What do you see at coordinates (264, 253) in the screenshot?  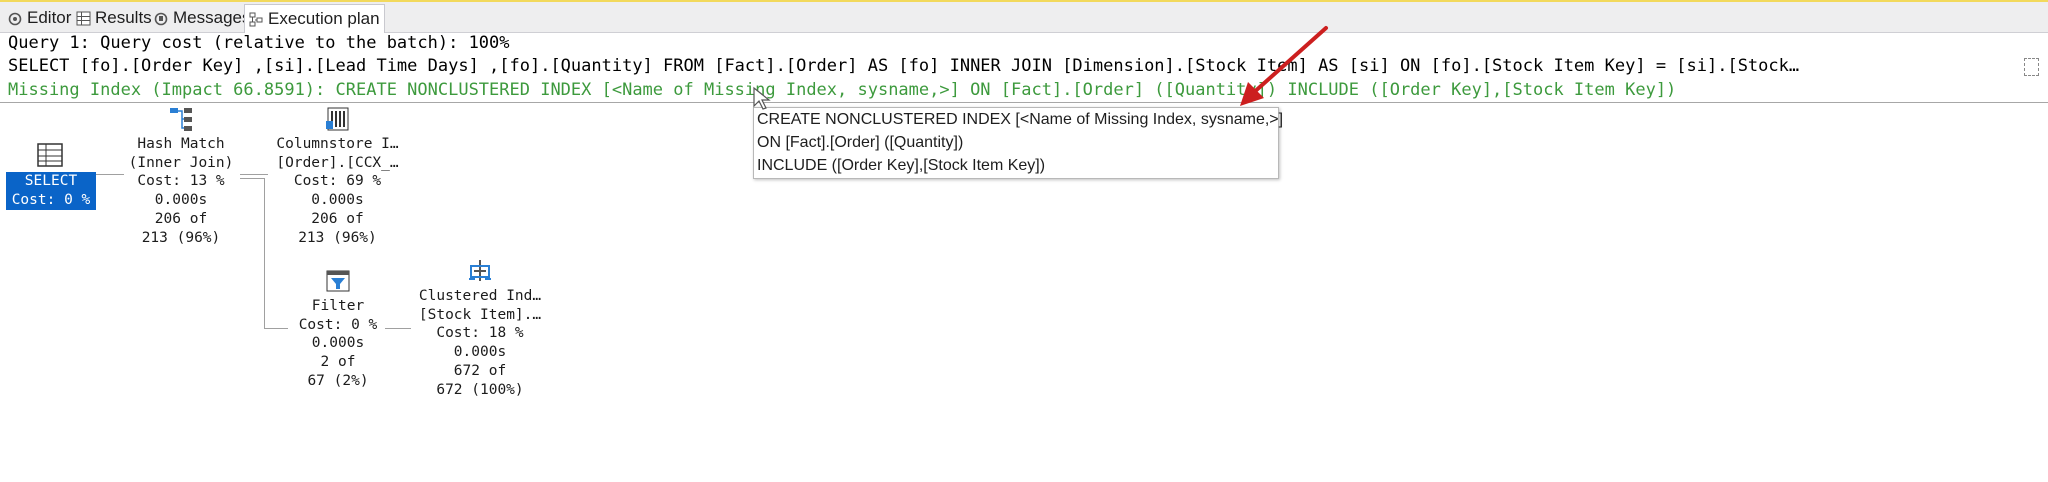 I see `connector-branch-vertical` at bounding box center [264, 253].